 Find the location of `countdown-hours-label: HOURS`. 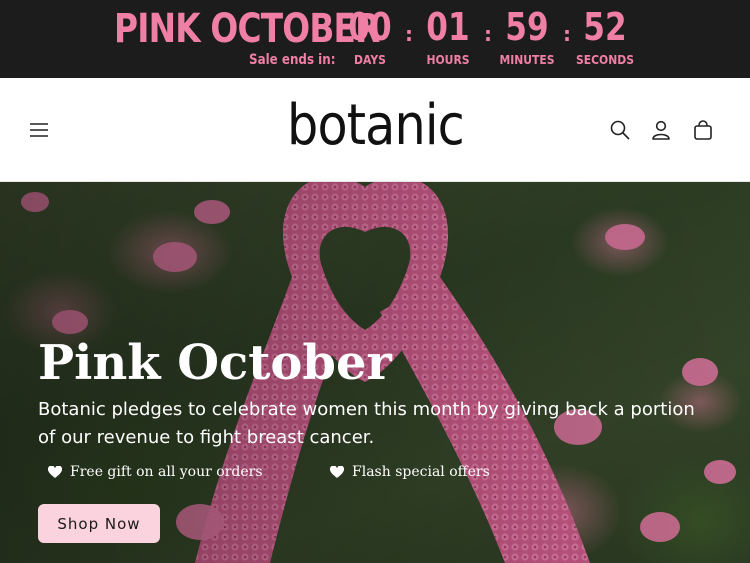

countdown-hours-label: HOURS is located at coordinates (448, 60).